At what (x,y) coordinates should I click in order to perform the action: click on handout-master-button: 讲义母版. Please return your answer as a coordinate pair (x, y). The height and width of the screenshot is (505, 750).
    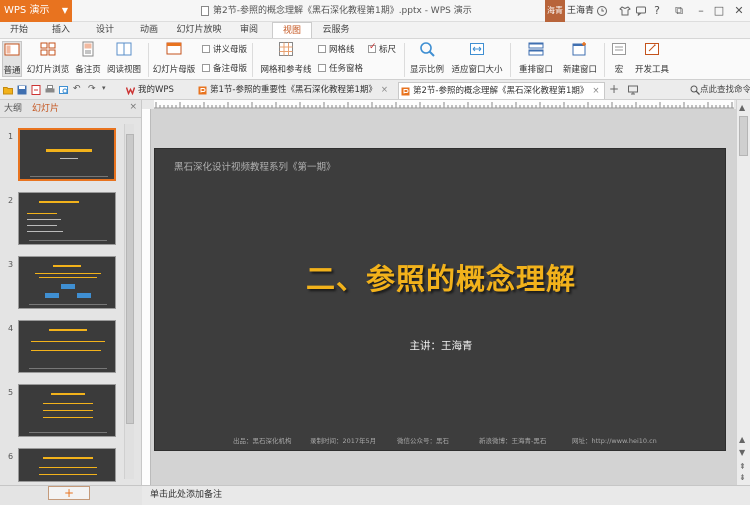
    Looking at the image, I should click on (224, 49).